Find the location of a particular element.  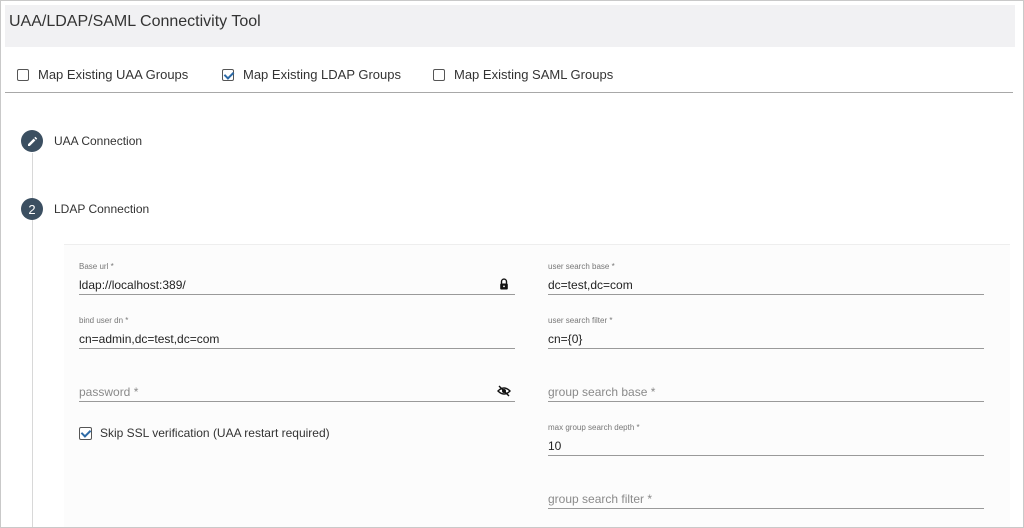

skip-ssl-checkbox is located at coordinates (85, 433).